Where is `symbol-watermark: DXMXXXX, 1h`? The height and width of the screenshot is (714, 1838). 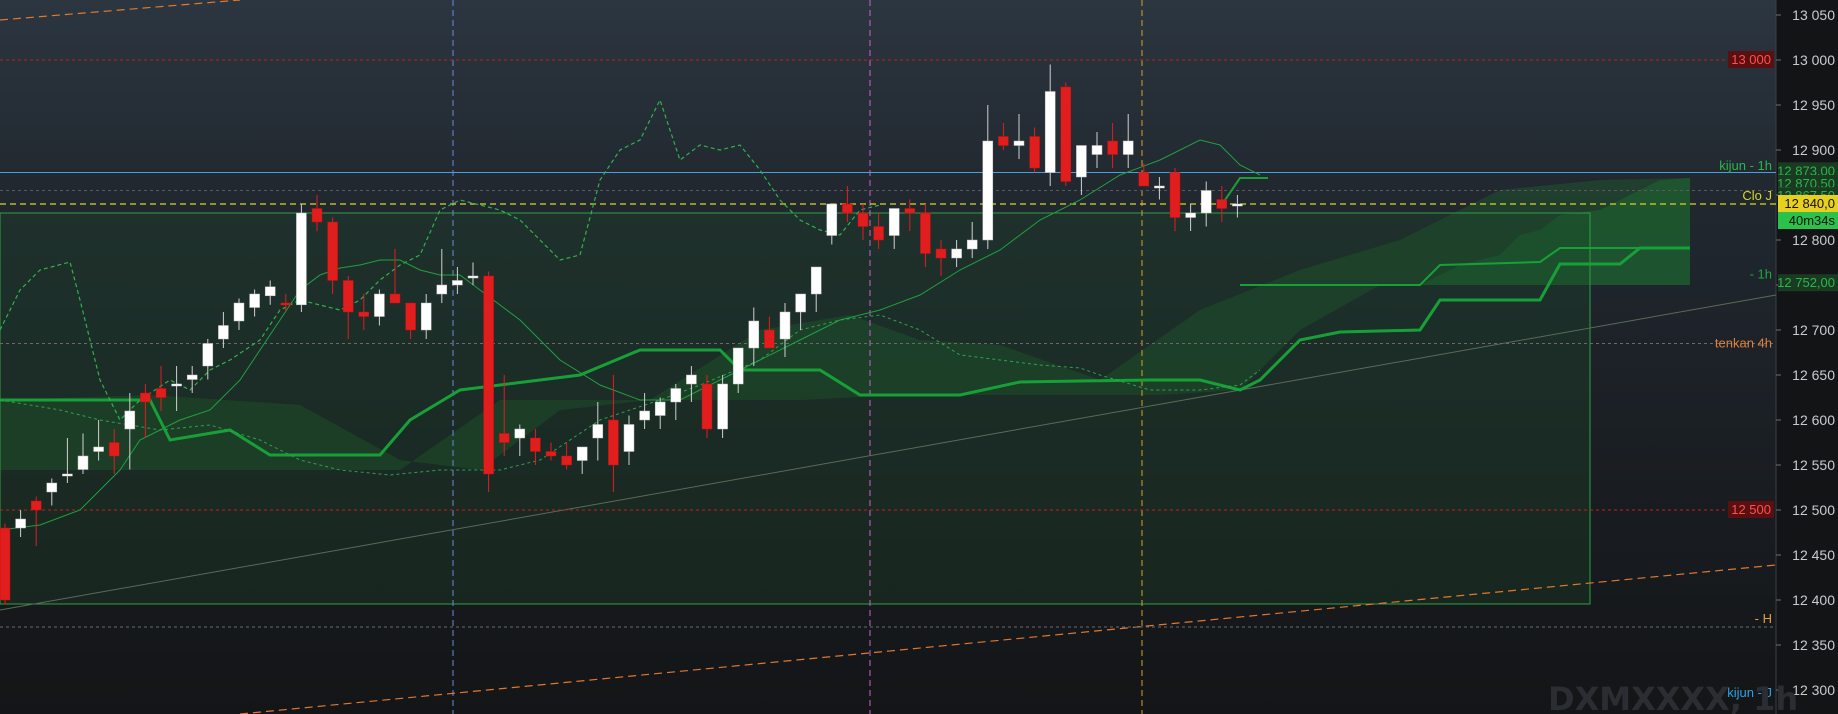 symbol-watermark: DXMXXXX, 1h is located at coordinates (1673, 697).